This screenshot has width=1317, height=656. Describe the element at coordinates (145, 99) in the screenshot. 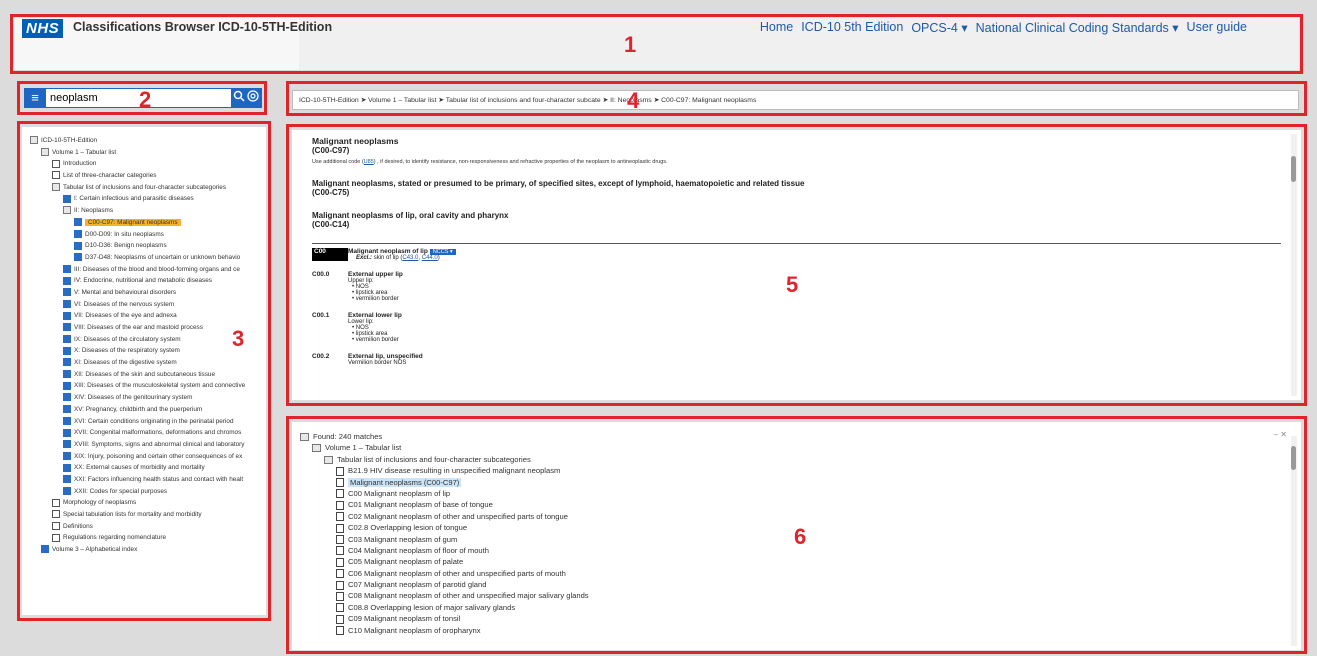

I see `annotation-number-2: 2` at that location.